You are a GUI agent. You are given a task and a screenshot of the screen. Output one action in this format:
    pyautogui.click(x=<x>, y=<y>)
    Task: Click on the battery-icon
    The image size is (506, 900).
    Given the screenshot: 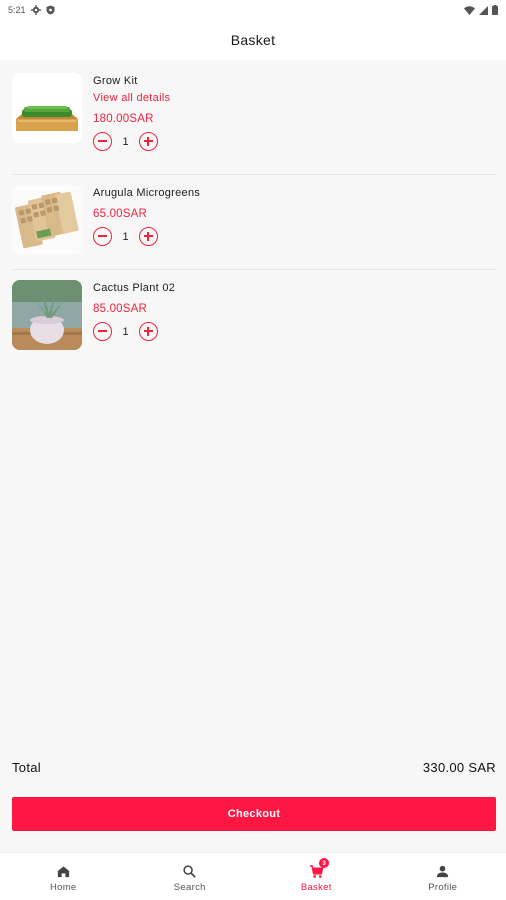 What is the action you would take?
    pyautogui.click(x=495, y=10)
    